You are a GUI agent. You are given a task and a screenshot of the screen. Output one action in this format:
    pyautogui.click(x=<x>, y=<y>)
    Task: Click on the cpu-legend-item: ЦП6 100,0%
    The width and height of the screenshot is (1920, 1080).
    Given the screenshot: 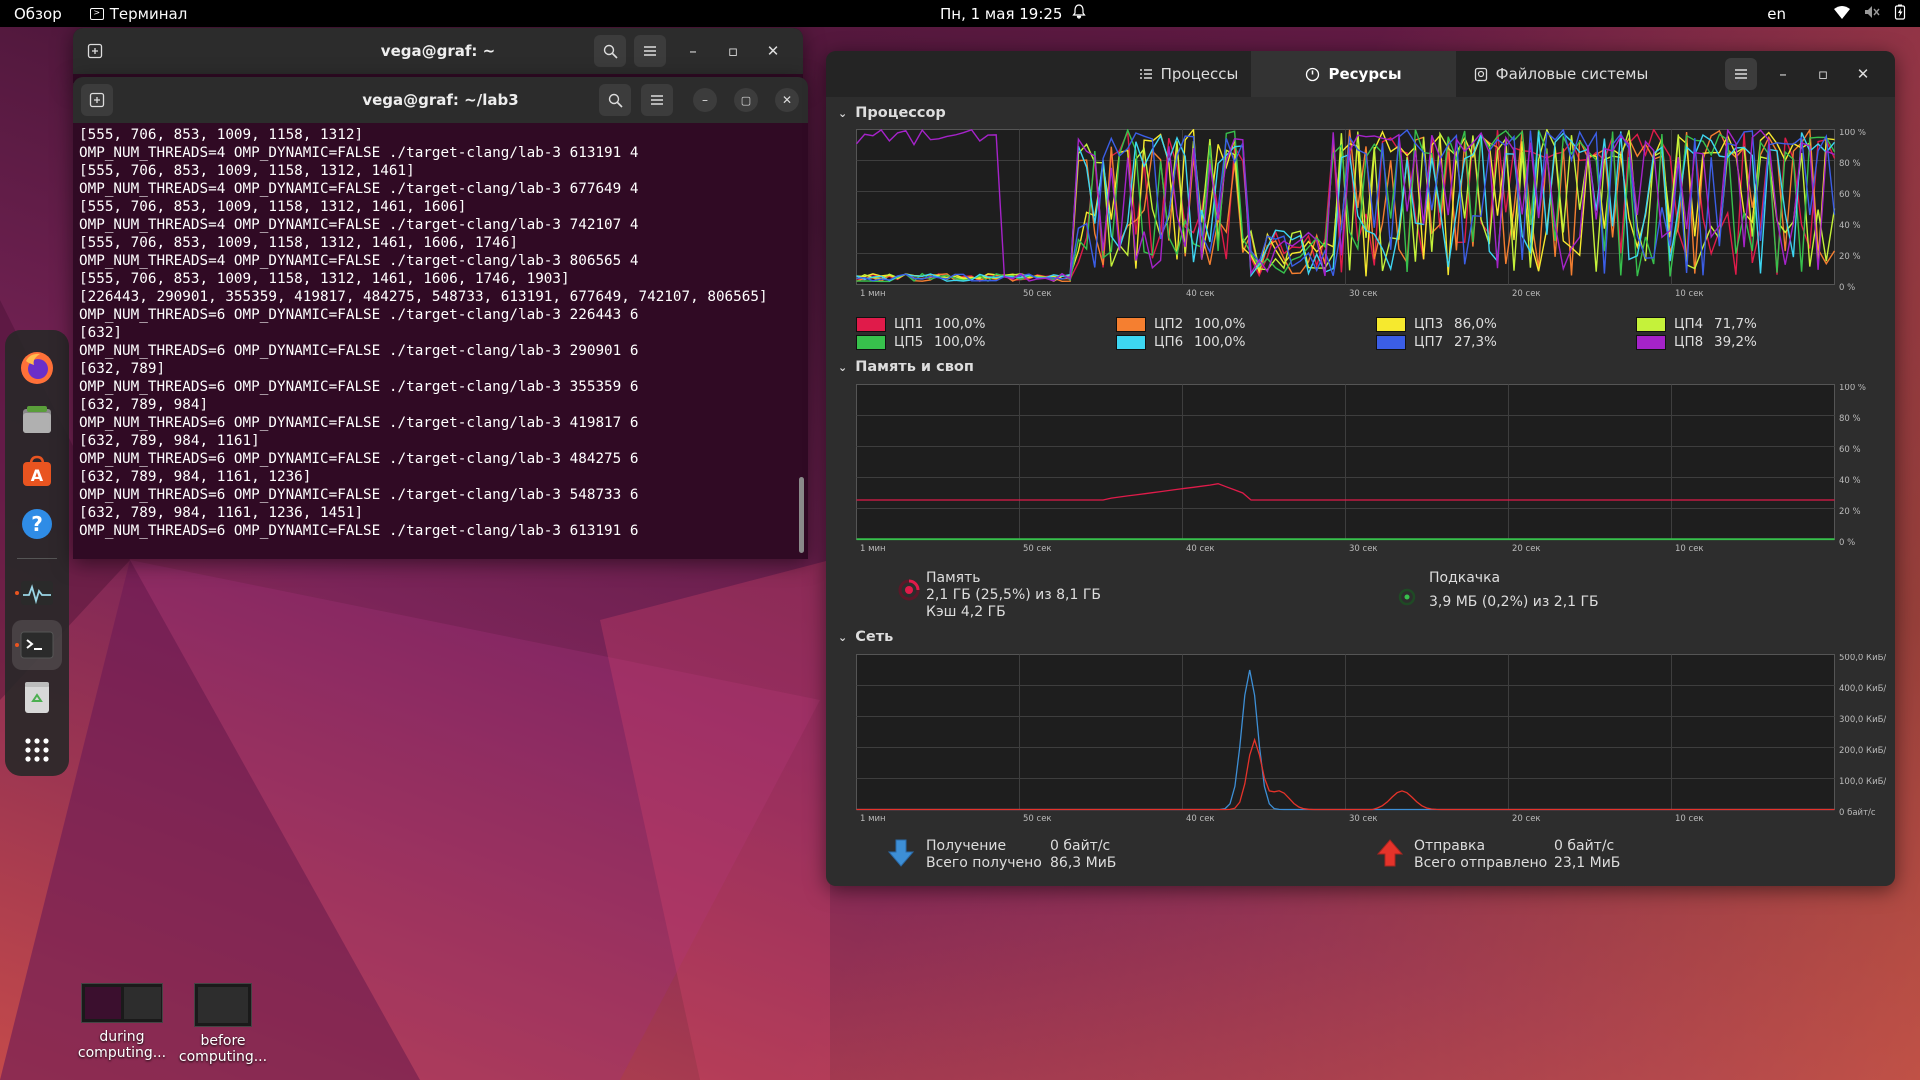 What is the action you would take?
    pyautogui.click(x=1180, y=342)
    